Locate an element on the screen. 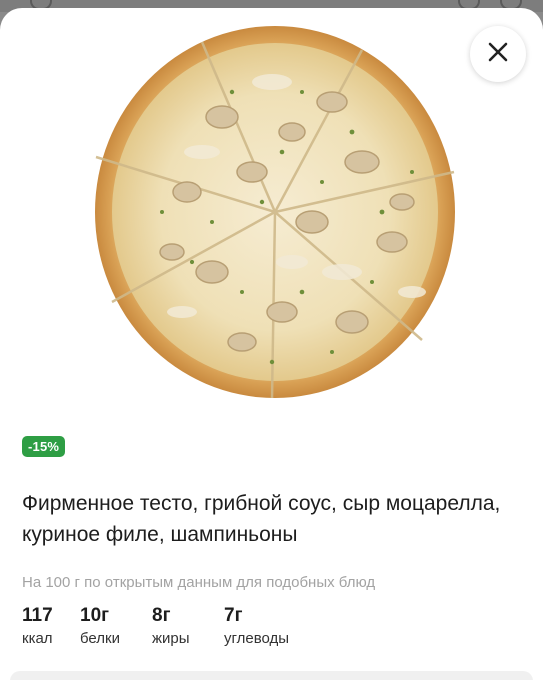  close-button is located at coordinates (498, 54).